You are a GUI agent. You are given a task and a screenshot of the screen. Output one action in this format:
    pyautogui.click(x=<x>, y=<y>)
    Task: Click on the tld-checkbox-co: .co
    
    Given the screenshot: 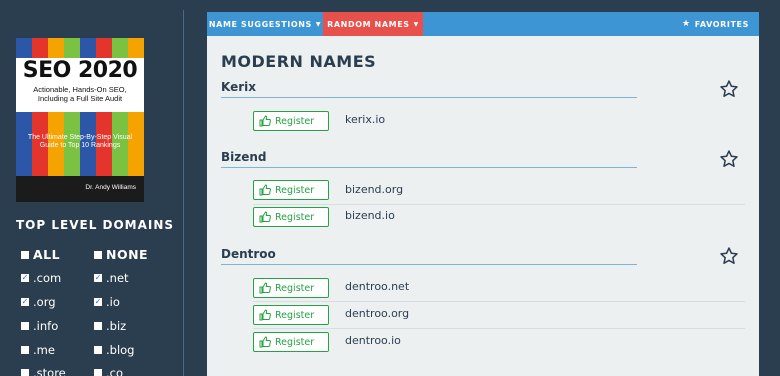 What is the action you would take?
    pyautogui.click(x=108, y=371)
    